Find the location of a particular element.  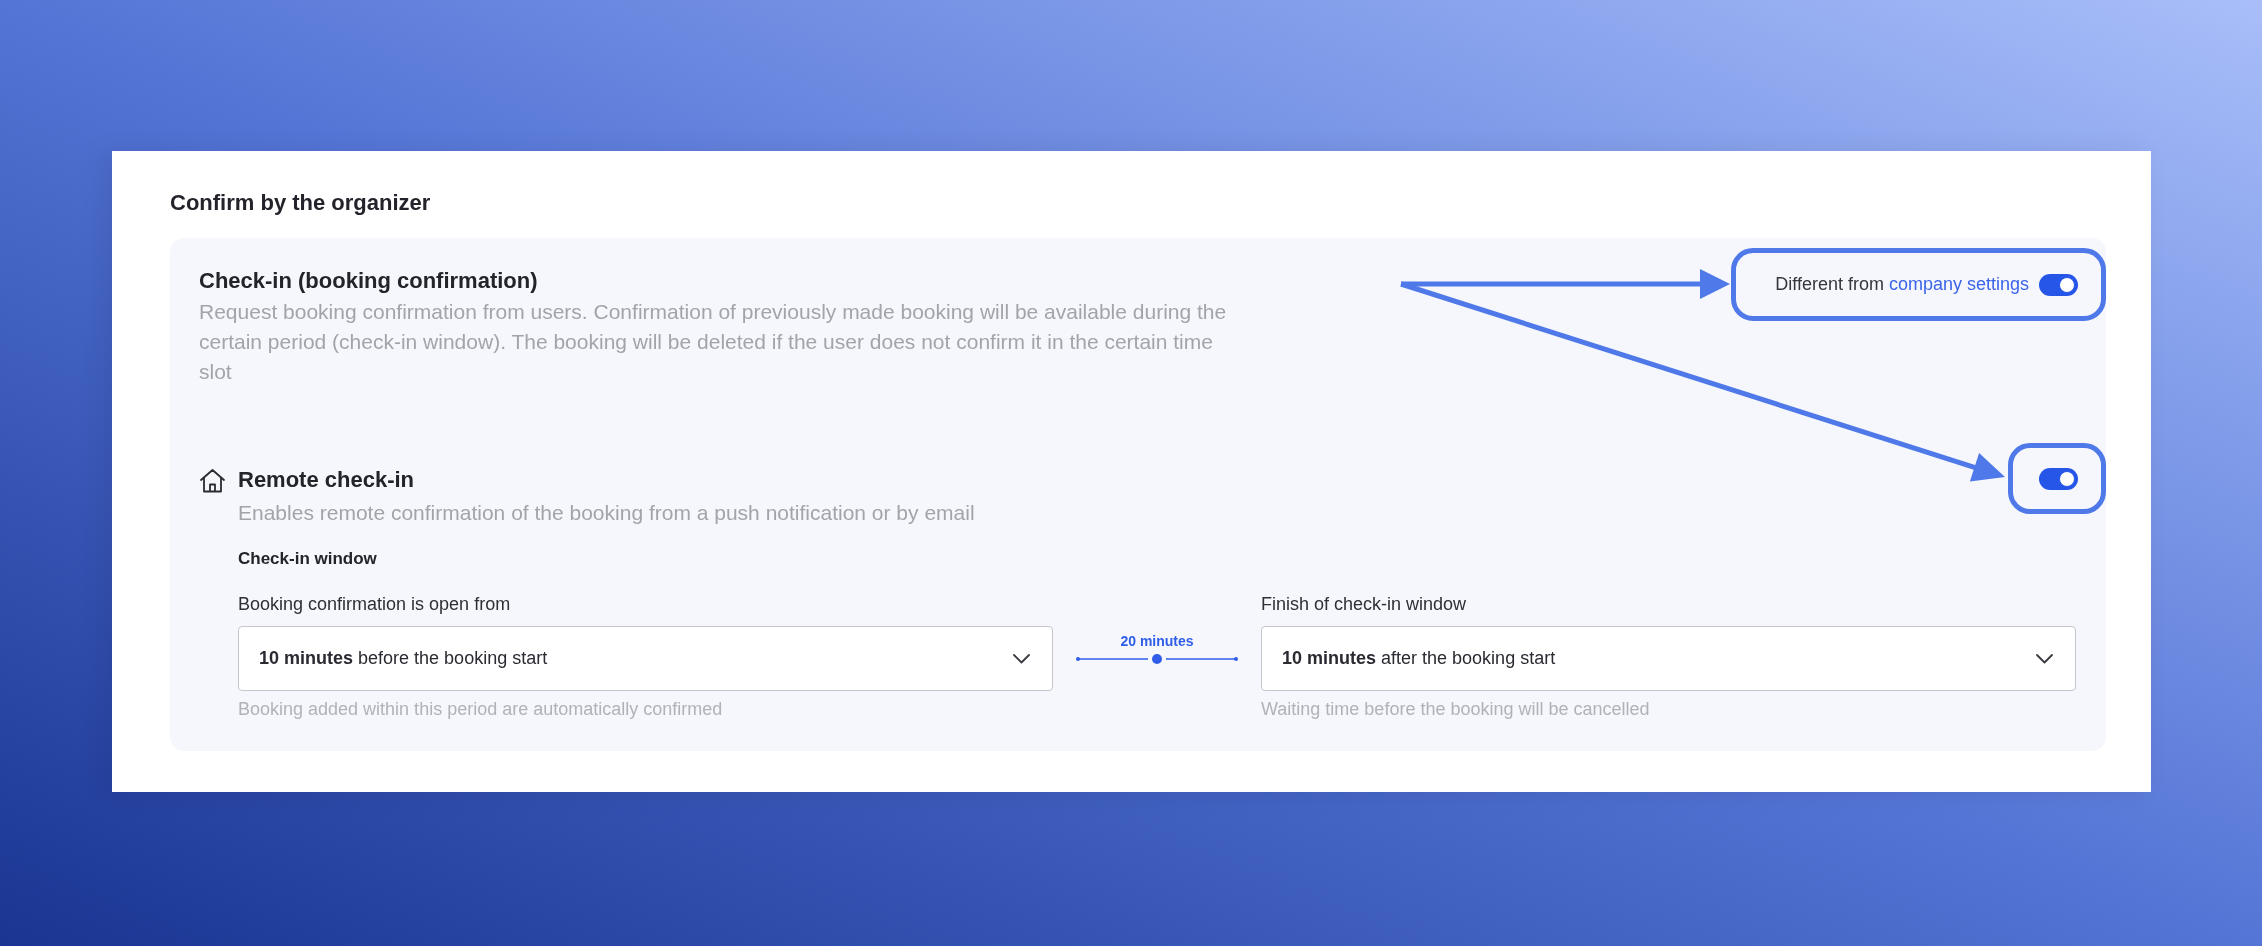

remote-check-in-toggle is located at coordinates (2058, 478).